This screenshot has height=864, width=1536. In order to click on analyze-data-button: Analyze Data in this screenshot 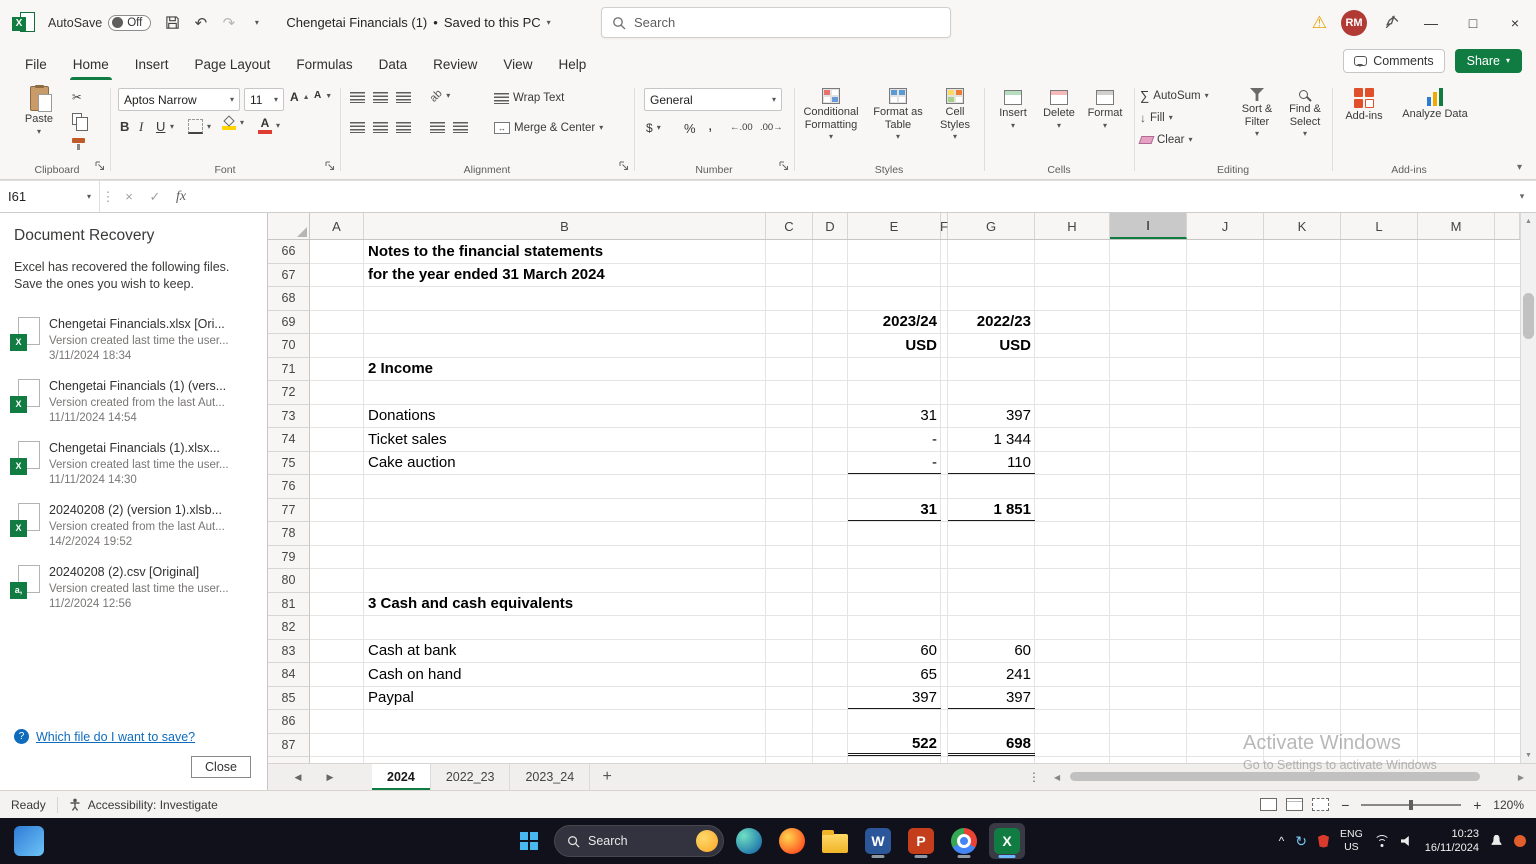, I will do `click(1435, 104)`.